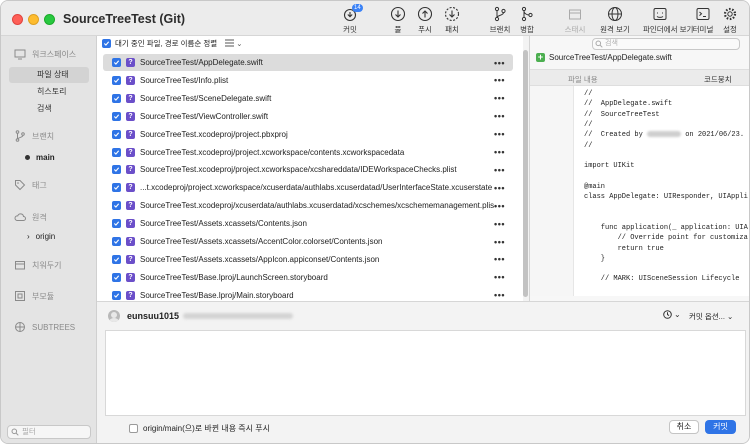 Image resolution: width=750 pixels, height=444 pixels. Describe the element at coordinates (525, 173) in the screenshot. I see `file-list-scrollbar` at that location.